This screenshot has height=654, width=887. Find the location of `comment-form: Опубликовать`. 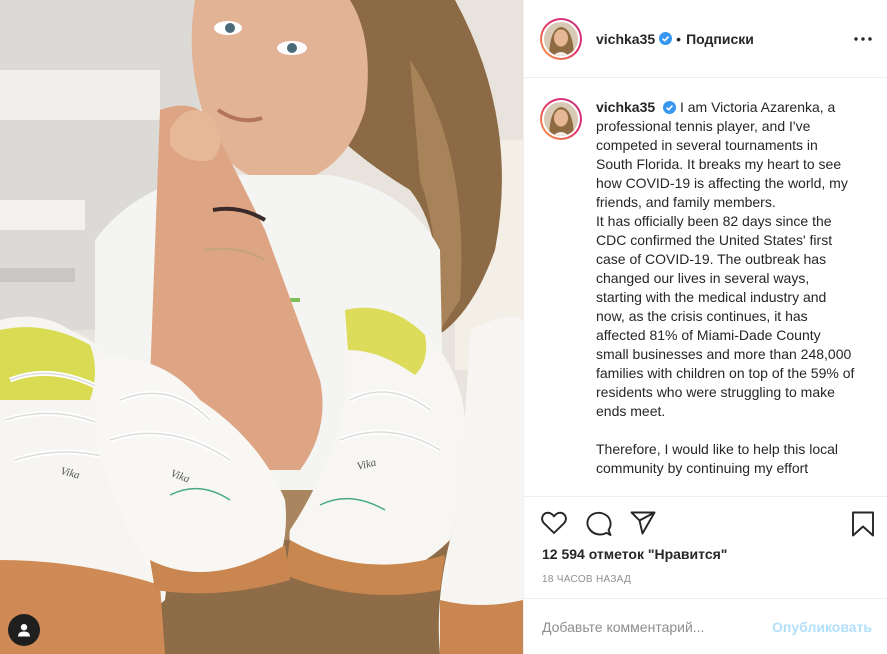

comment-form: Опубликовать is located at coordinates (705, 626).